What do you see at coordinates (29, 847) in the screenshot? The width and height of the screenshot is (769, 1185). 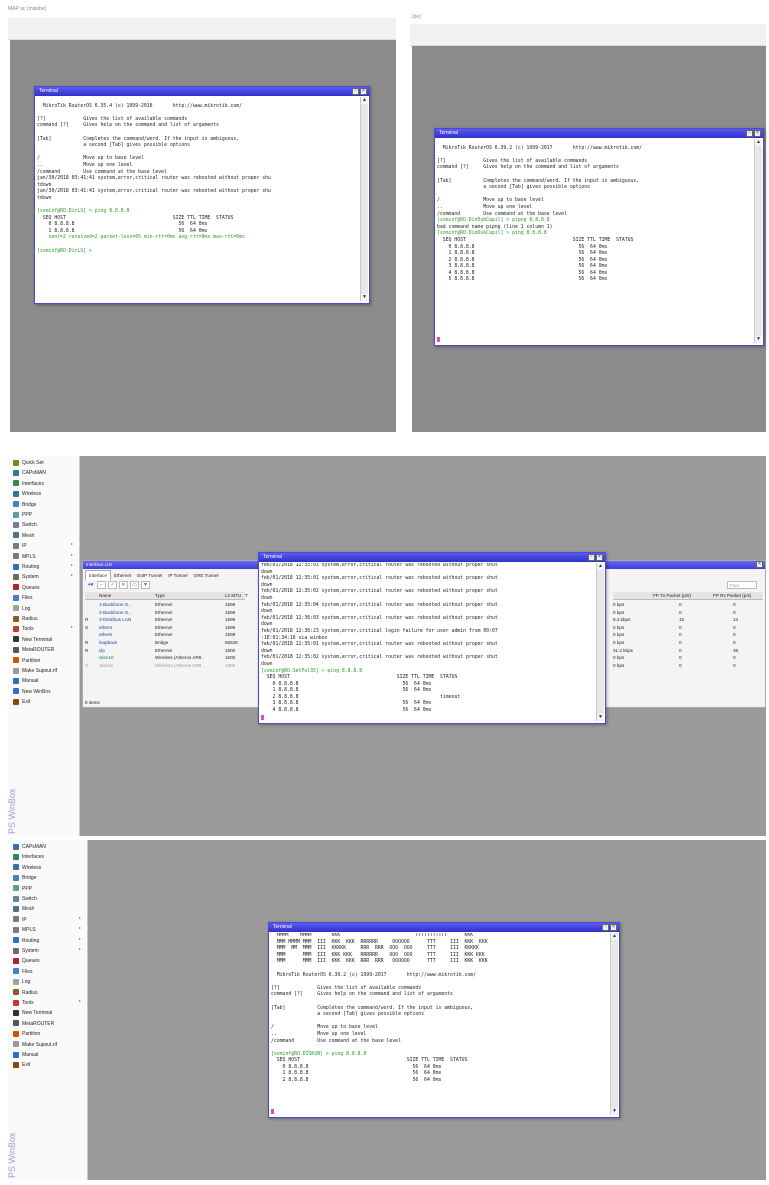 I see `sidebar-item-capsman: CAPsMAN` at bounding box center [29, 847].